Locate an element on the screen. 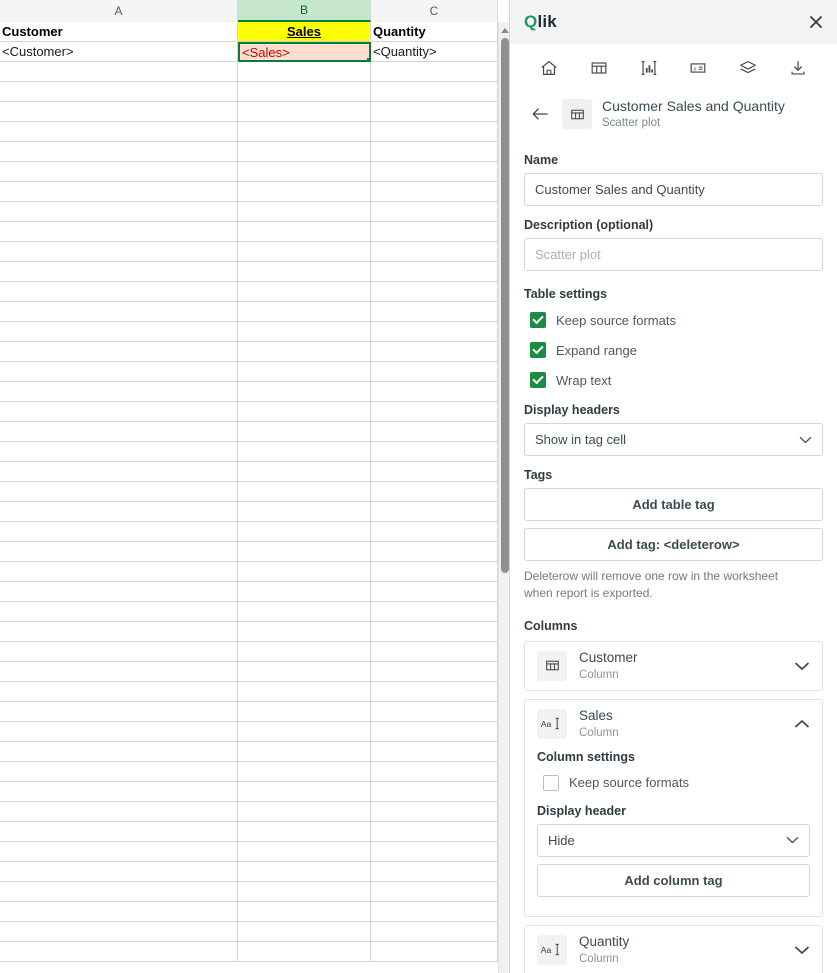 The image size is (837, 973). name-input is located at coordinates (673, 189).